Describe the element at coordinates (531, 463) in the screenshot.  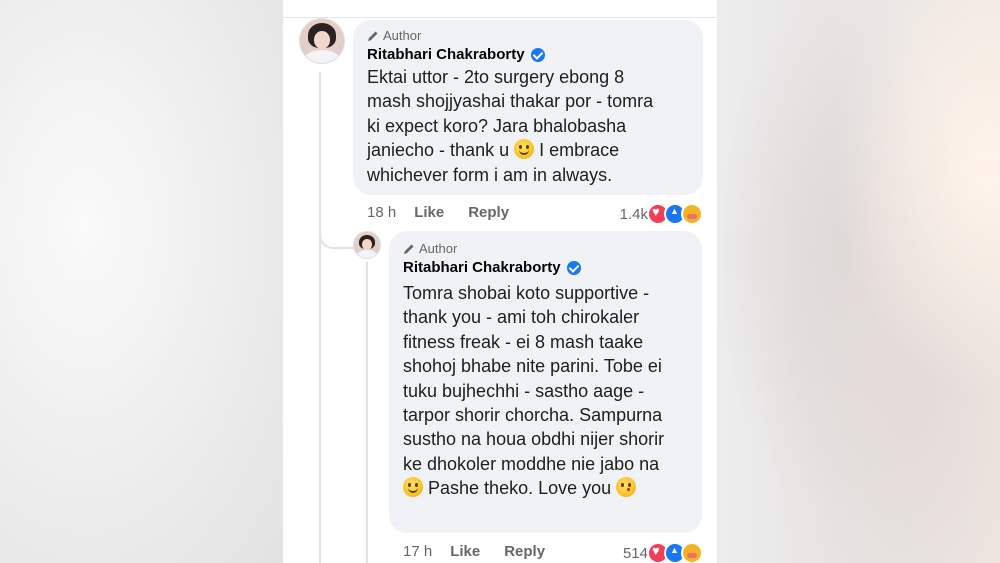
I see `reply-line: ke dhokoler moddhe nie jabo na` at that location.